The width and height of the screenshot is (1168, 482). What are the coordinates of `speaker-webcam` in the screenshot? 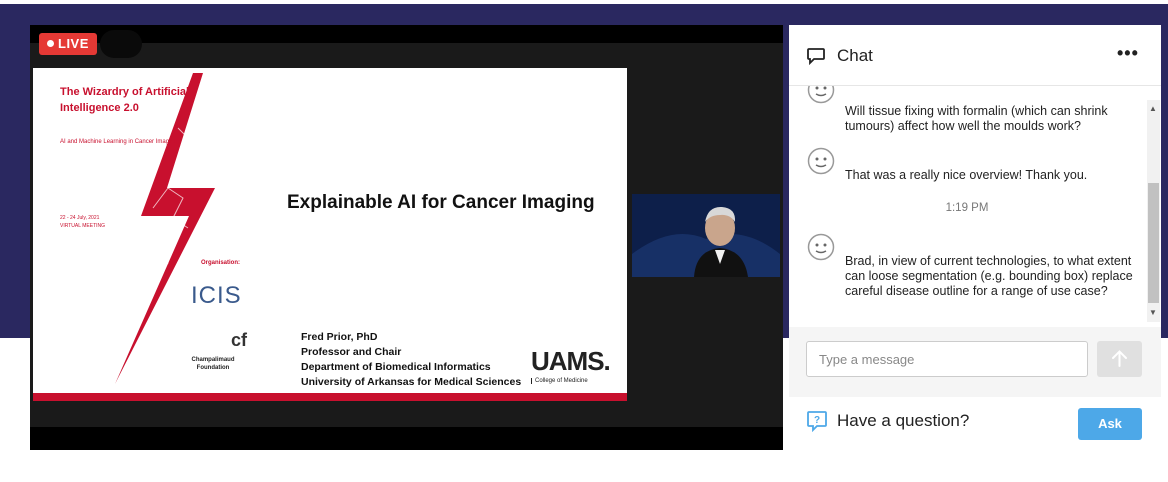 It's located at (706, 235).